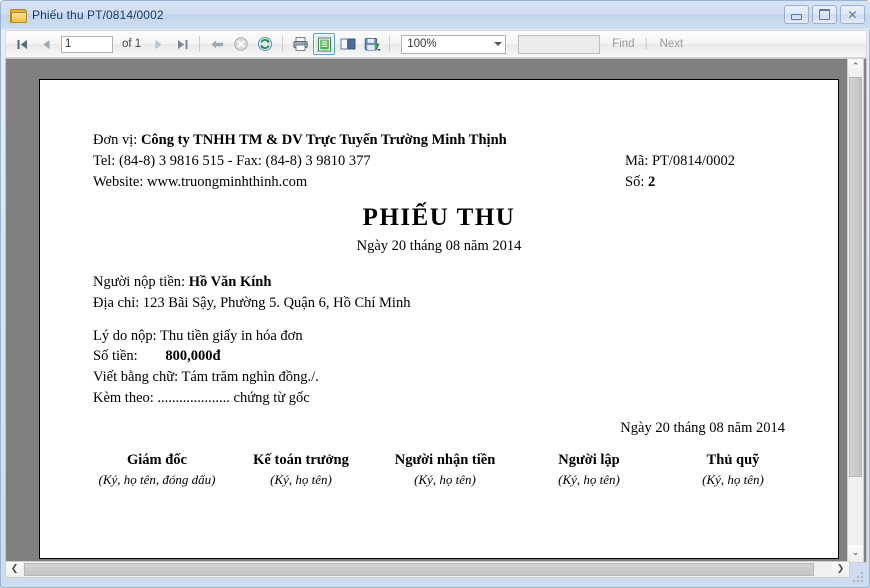  What do you see at coordinates (651, 182) in the screenshot?
I see `receipt-number-value: 2` at bounding box center [651, 182].